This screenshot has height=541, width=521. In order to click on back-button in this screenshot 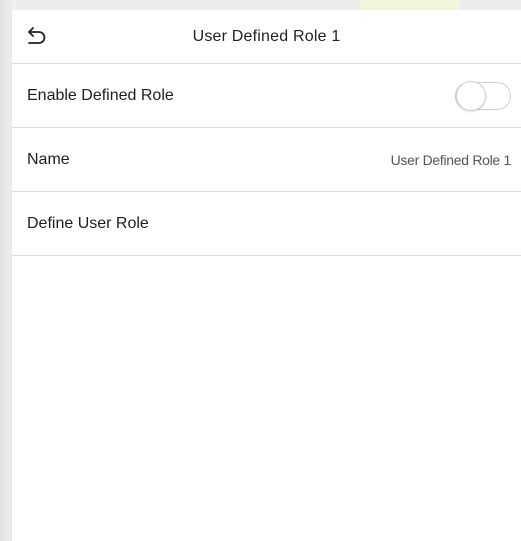, I will do `click(36, 37)`.